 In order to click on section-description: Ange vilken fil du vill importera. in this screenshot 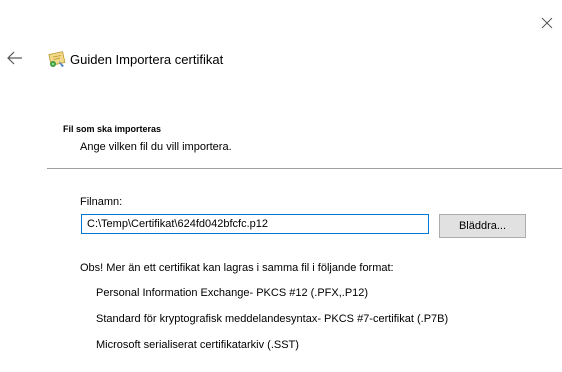, I will do `click(156, 147)`.